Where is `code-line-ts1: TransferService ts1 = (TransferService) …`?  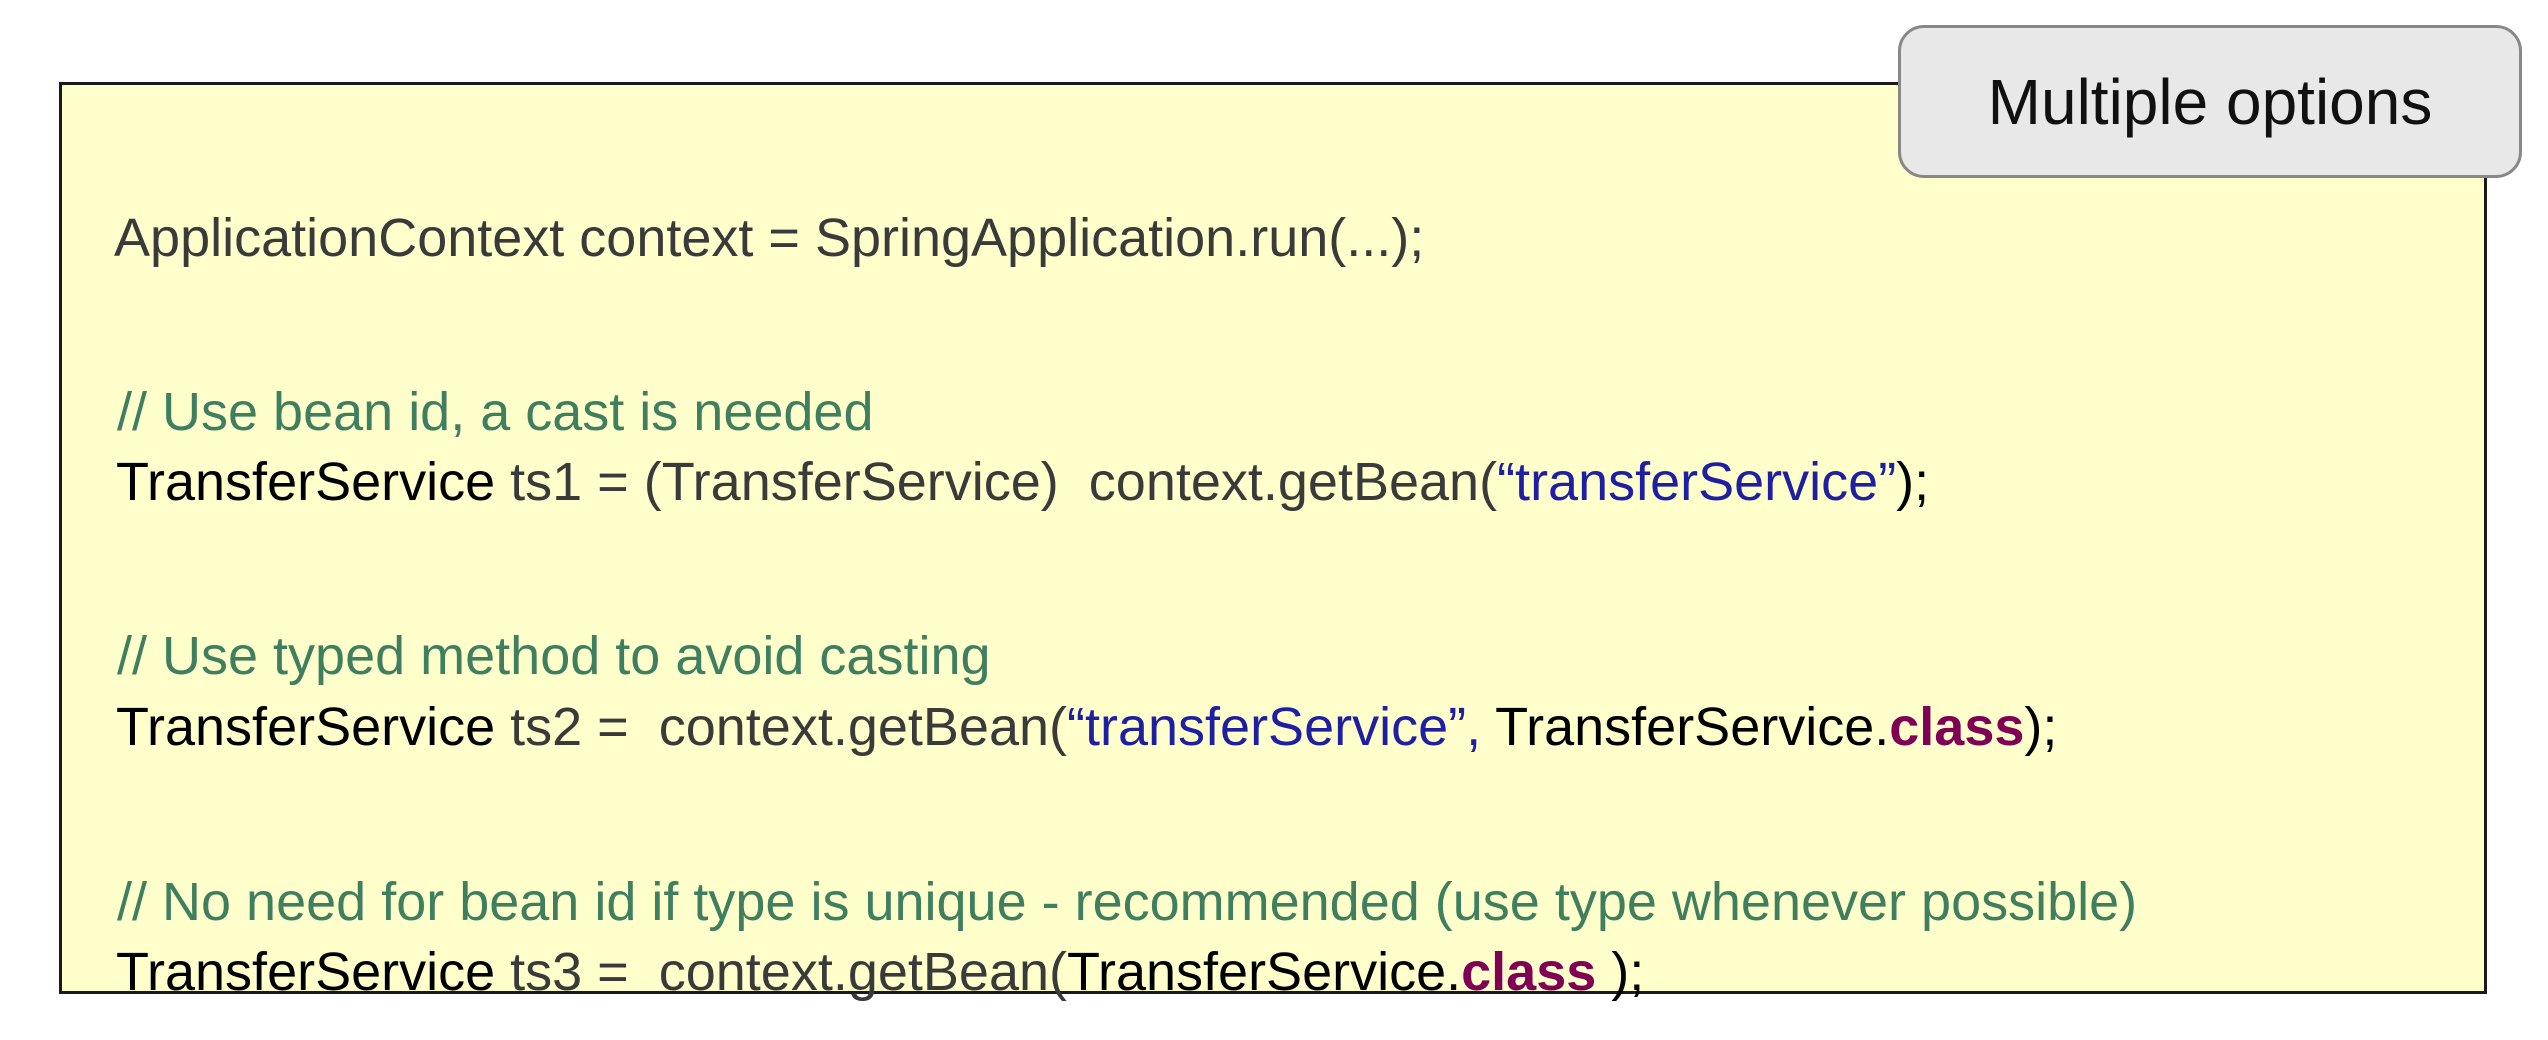 code-line-ts1: TransferService ts1 = (TransferService) … is located at coordinates (1008, 450).